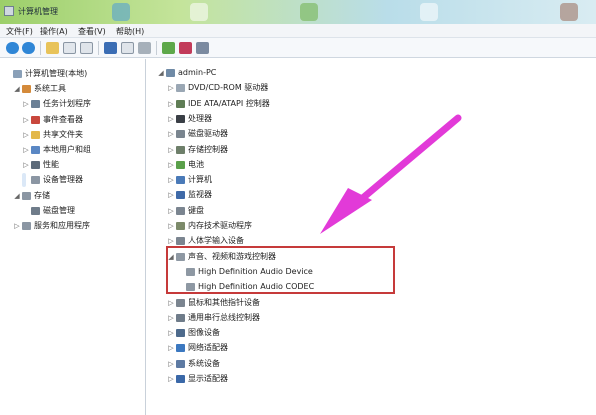 This screenshot has width=596, height=415. Describe the element at coordinates (168, 48) in the screenshot. I see `update-driver-icon` at that location.